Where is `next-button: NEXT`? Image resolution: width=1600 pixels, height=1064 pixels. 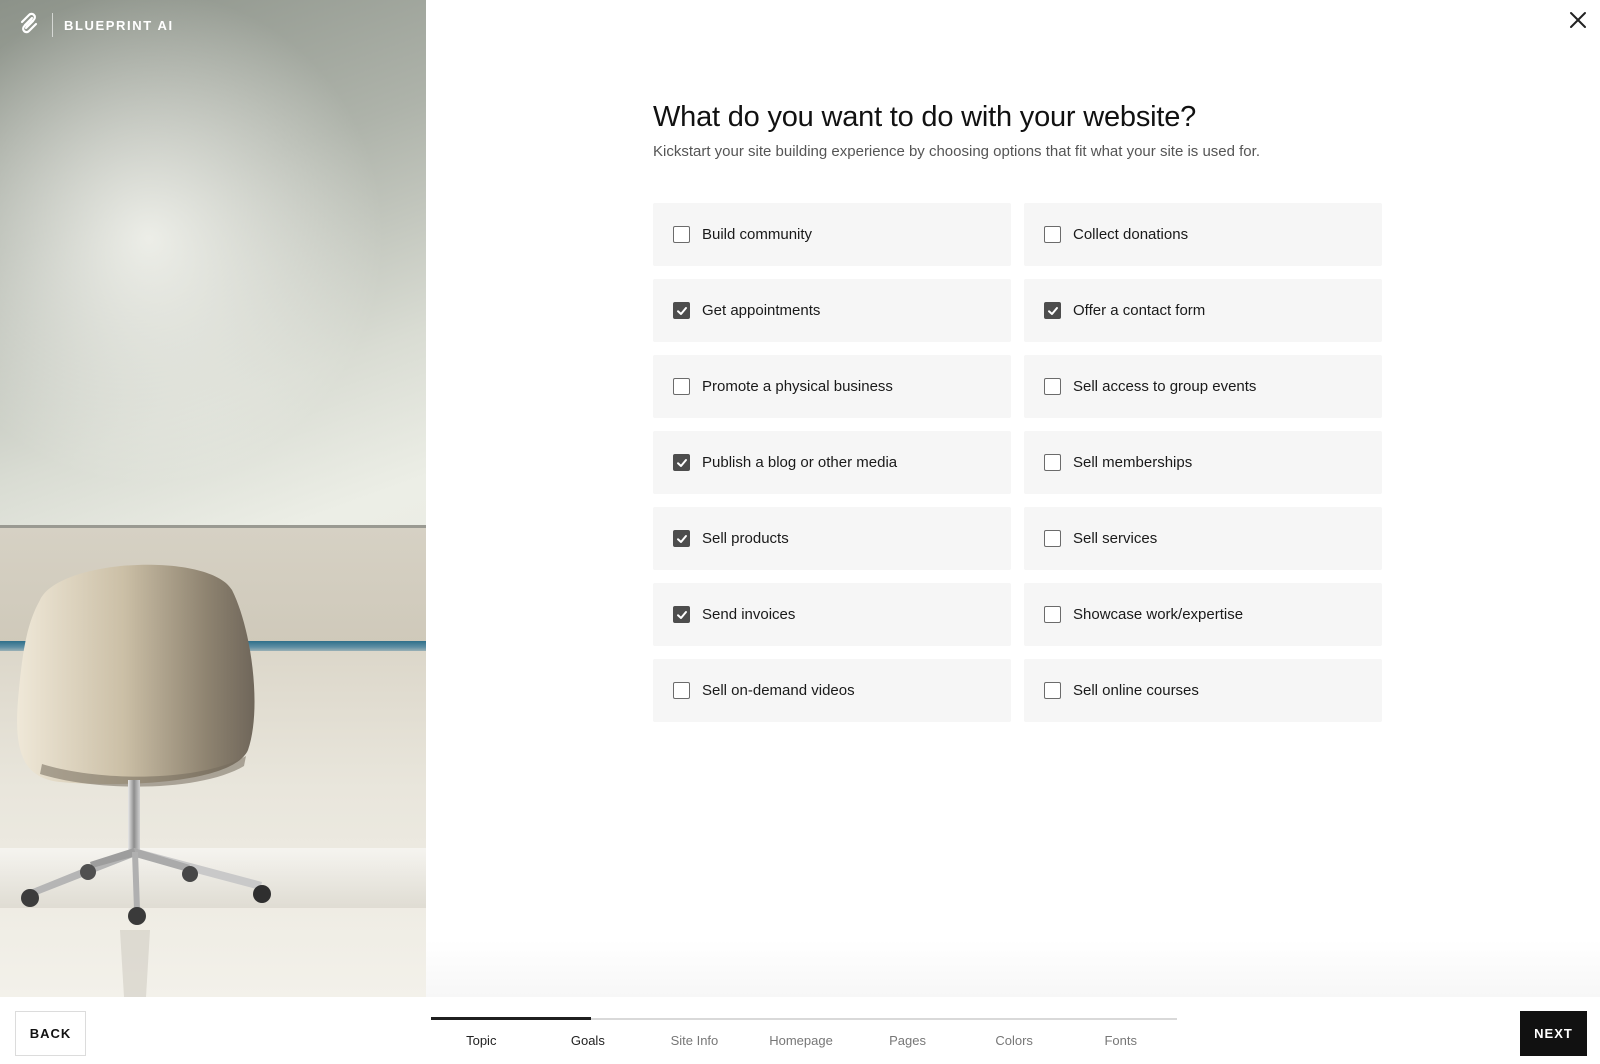
next-button: NEXT is located at coordinates (1553, 1033).